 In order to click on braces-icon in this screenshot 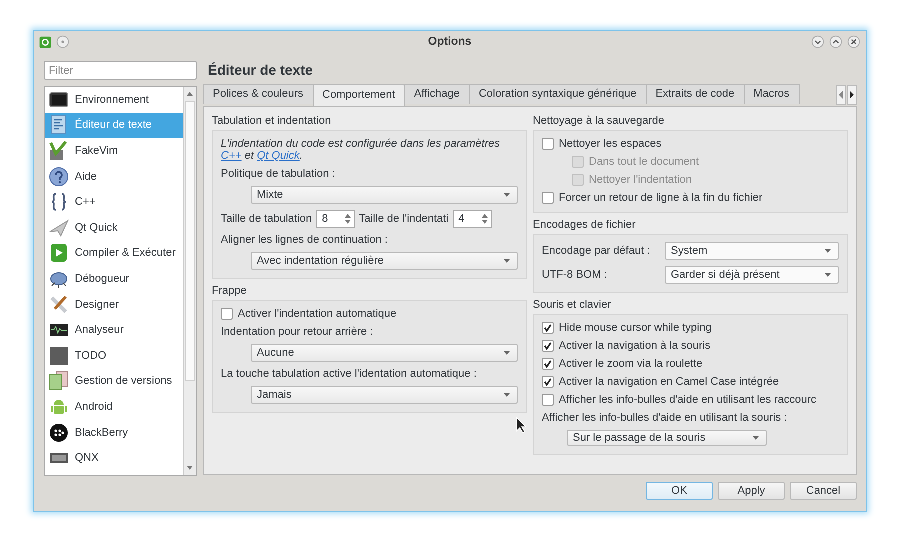, I will do `click(59, 202)`.